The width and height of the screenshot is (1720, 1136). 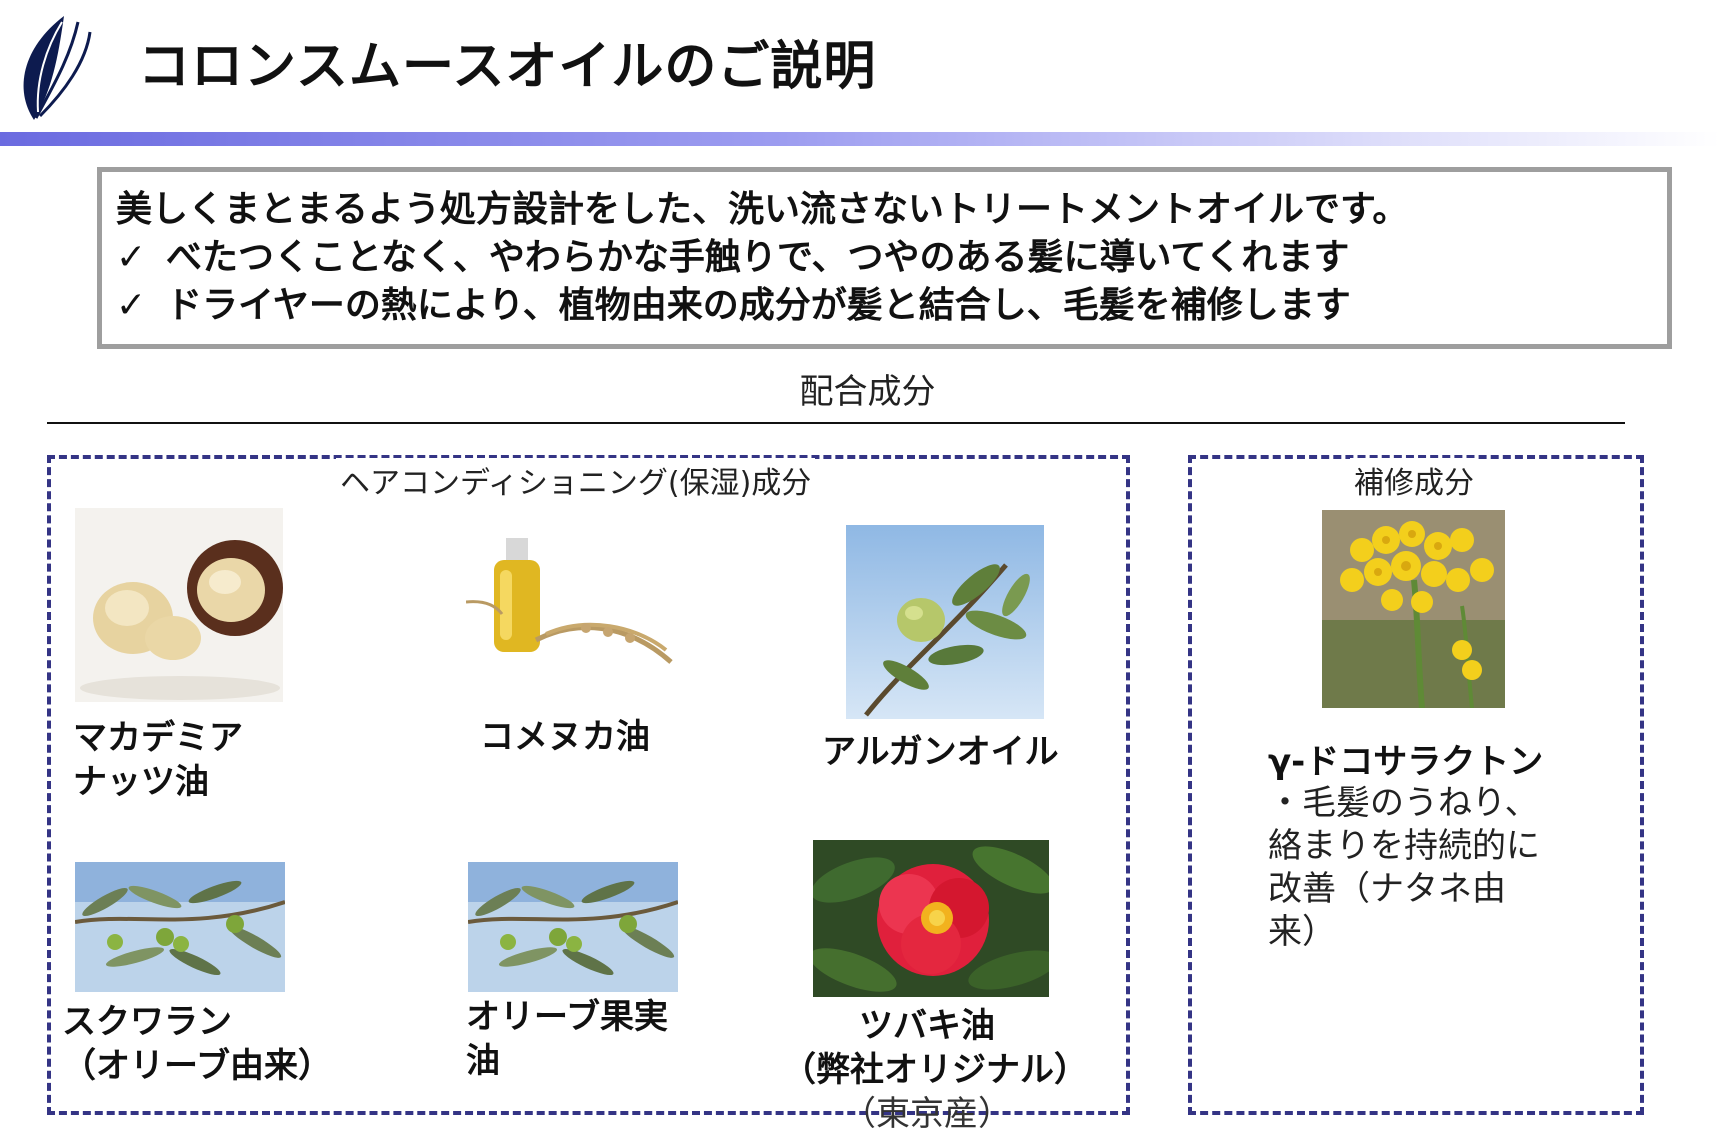 What do you see at coordinates (52, 68) in the screenshot?
I see `leaf-logo-icon` at bounding box center [52, 68].